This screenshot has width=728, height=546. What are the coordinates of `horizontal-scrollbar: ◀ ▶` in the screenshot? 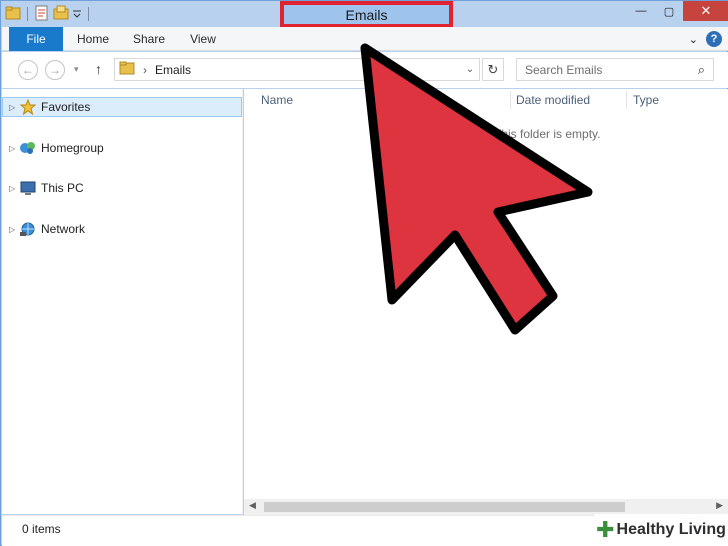 It's located at (486, 507).